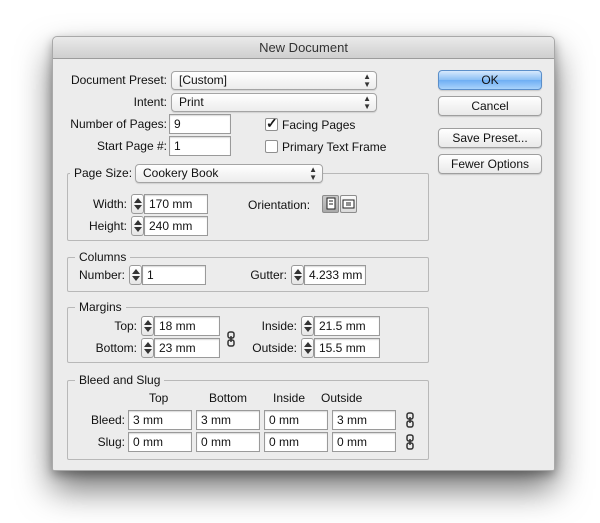 This screenshot has height=523, width=600. I want to click on intent-select: Print ▲ ▼, so click(274, 102).